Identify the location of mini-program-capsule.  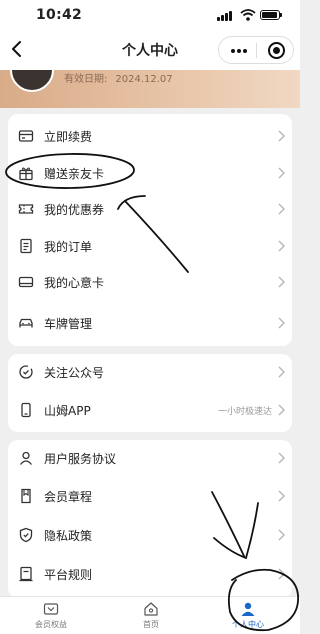
(256, 50).